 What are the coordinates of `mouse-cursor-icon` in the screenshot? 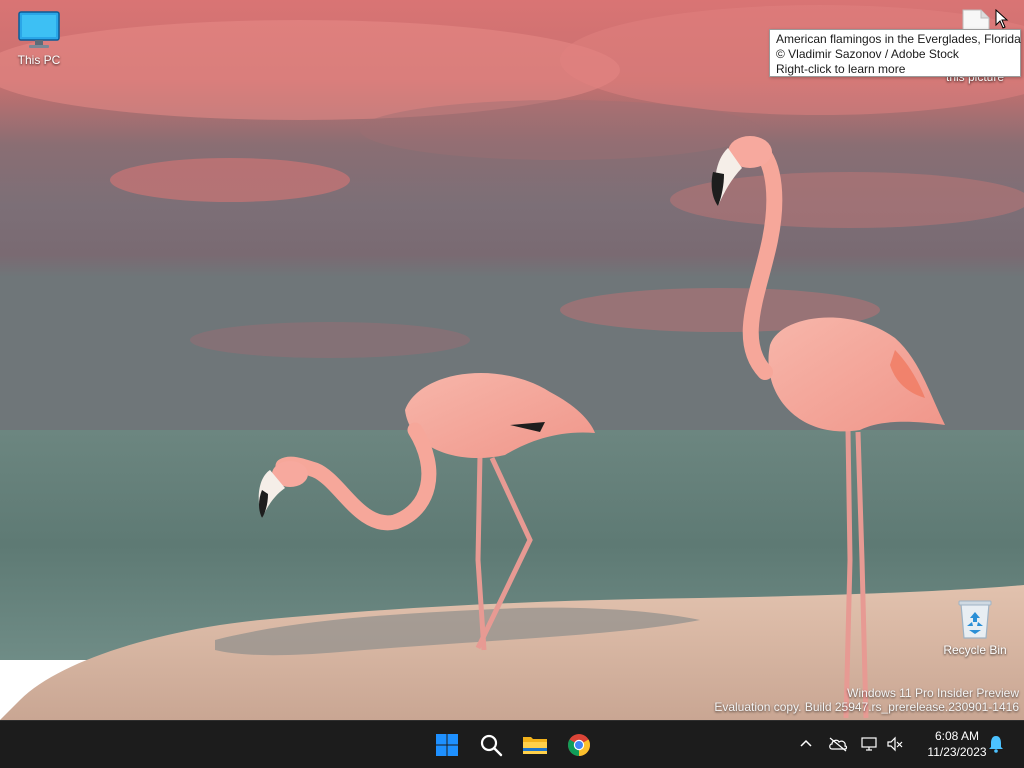 It's located at (1002, 19).